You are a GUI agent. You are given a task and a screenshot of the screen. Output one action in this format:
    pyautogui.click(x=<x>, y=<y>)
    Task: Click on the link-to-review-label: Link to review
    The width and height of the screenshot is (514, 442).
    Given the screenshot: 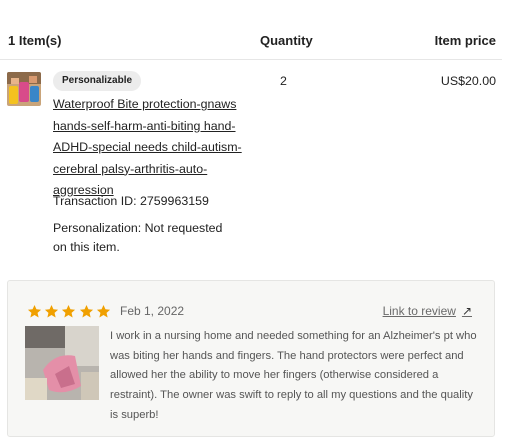 What is the action you would take?
    pyautogui.click(x=419, y=311)
    